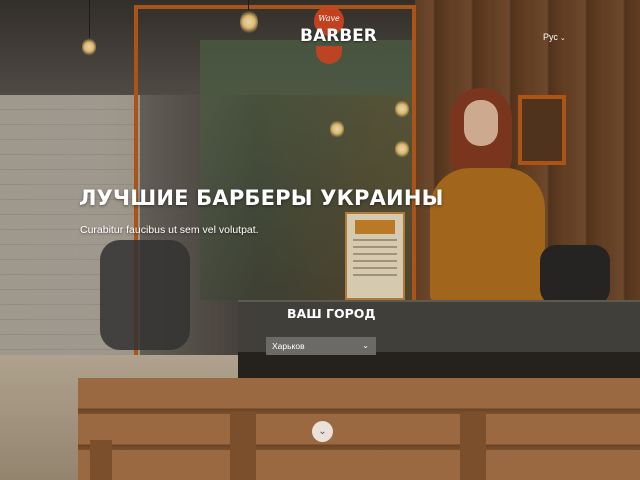  I want to click on scroll-down-button: ⌄, so click(322, 431).